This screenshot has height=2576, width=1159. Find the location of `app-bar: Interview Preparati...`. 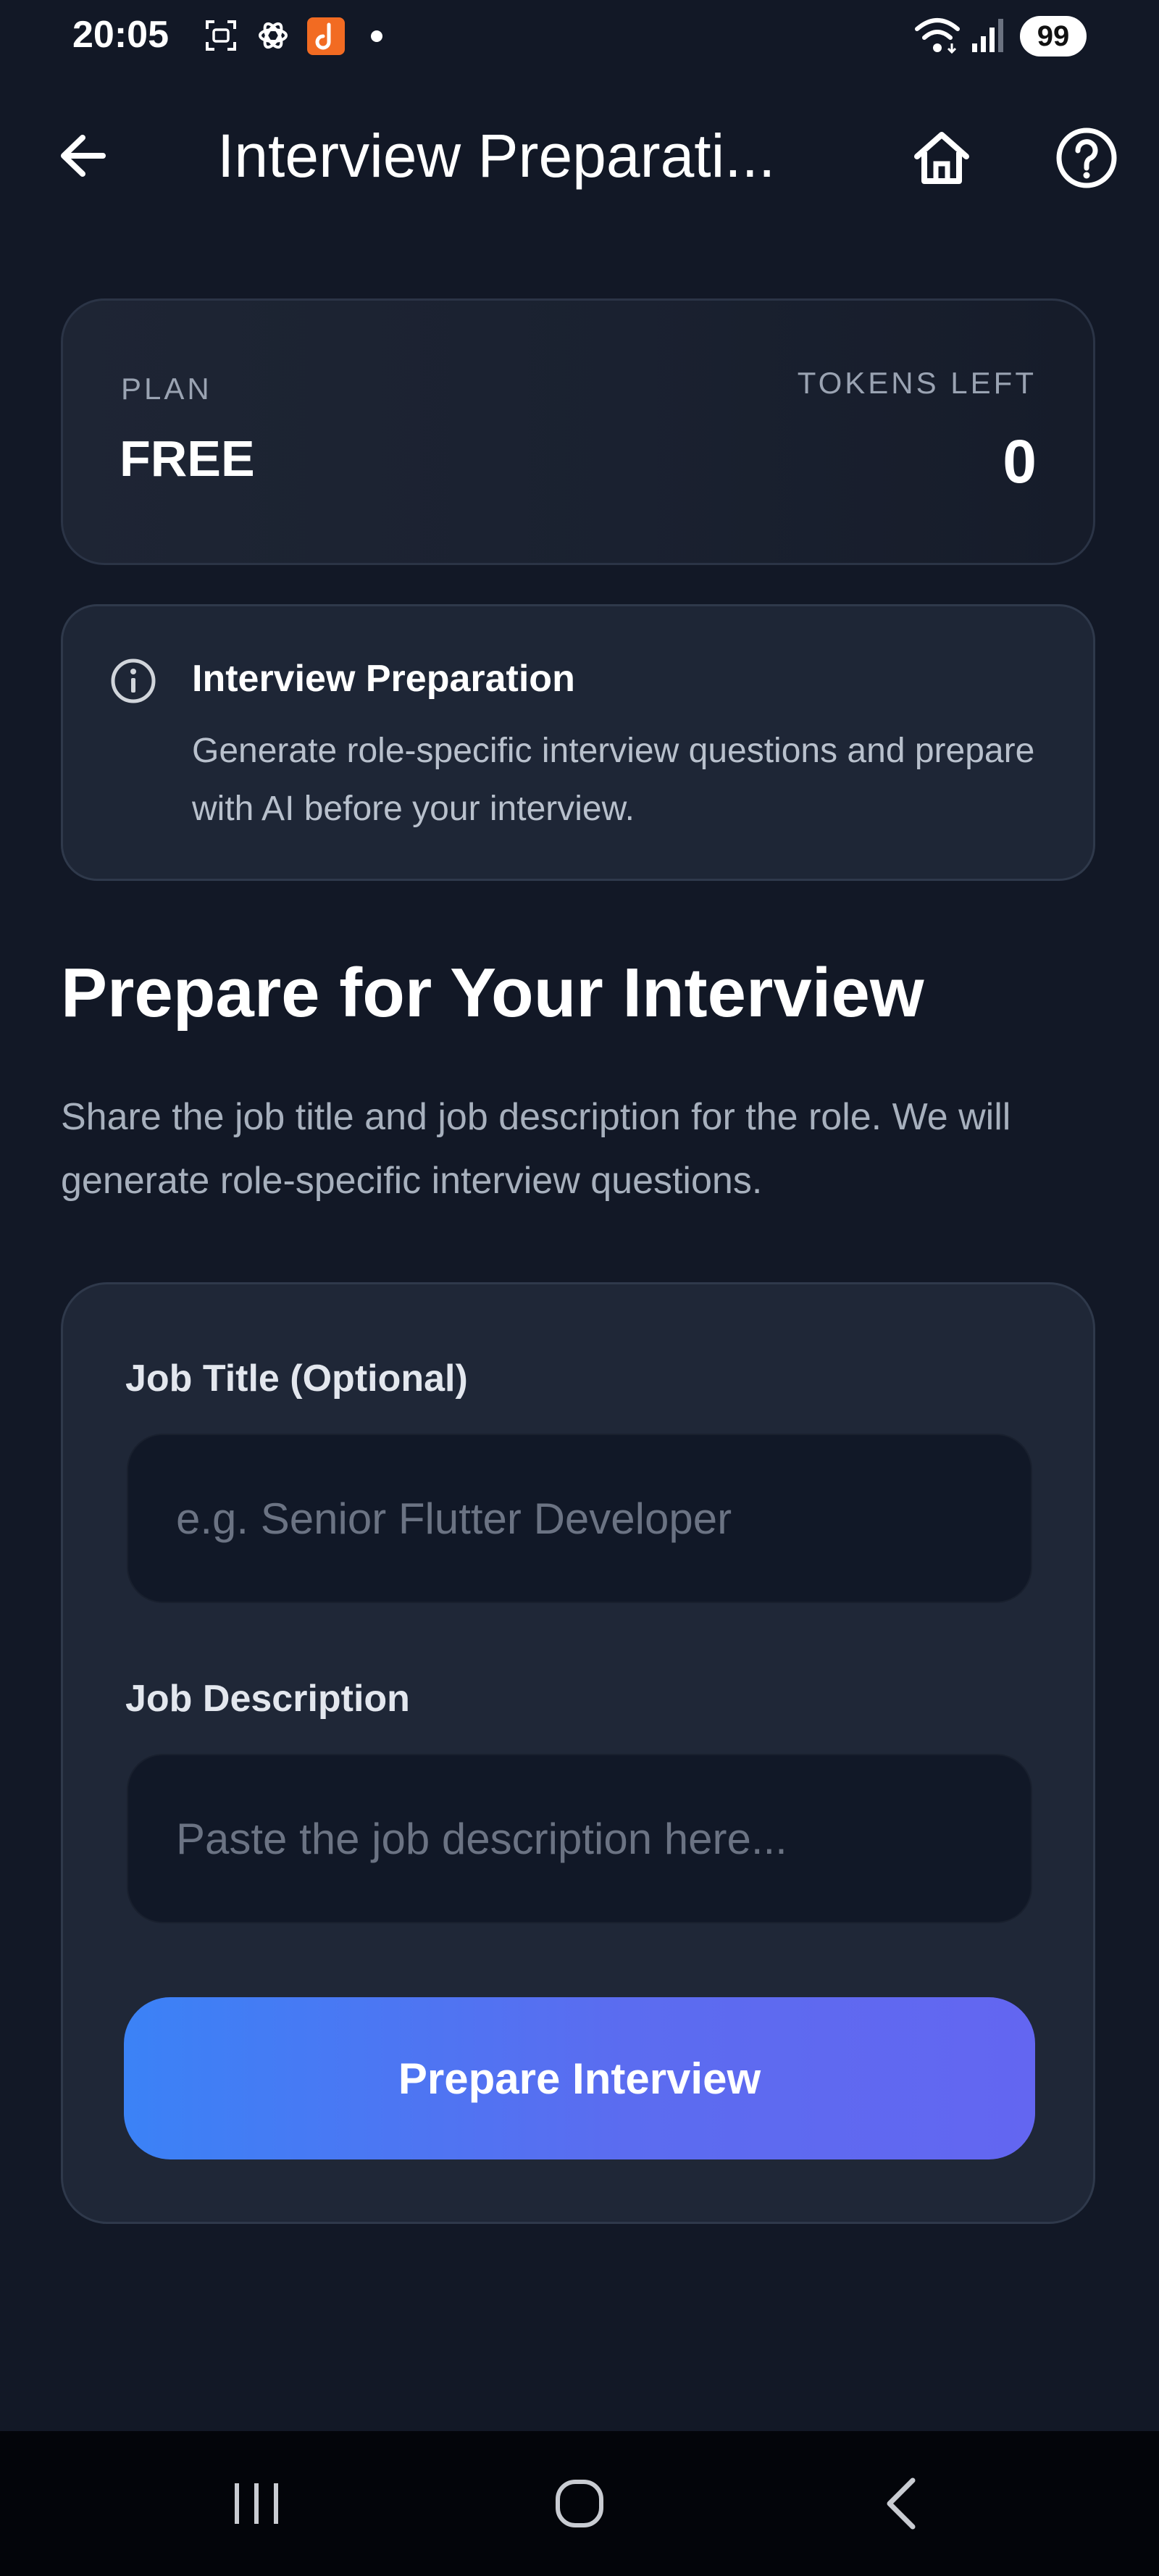

app-bar: Interview Preparati... is located at coordinates (579, 155).